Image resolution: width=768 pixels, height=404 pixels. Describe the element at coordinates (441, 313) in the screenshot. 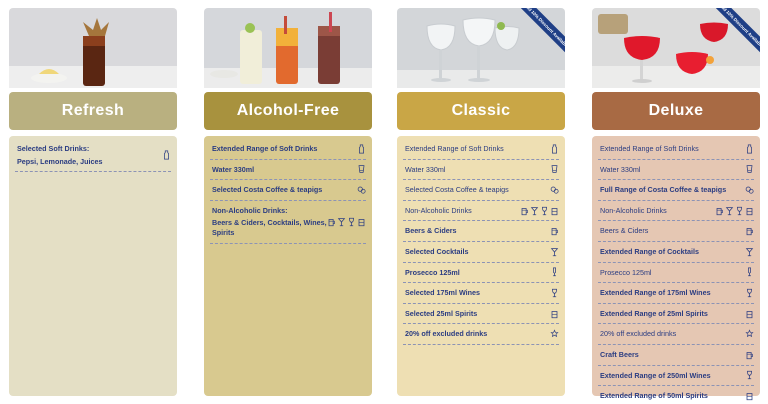

I see `feature-label: Selected 25ml Spirits` at that location.